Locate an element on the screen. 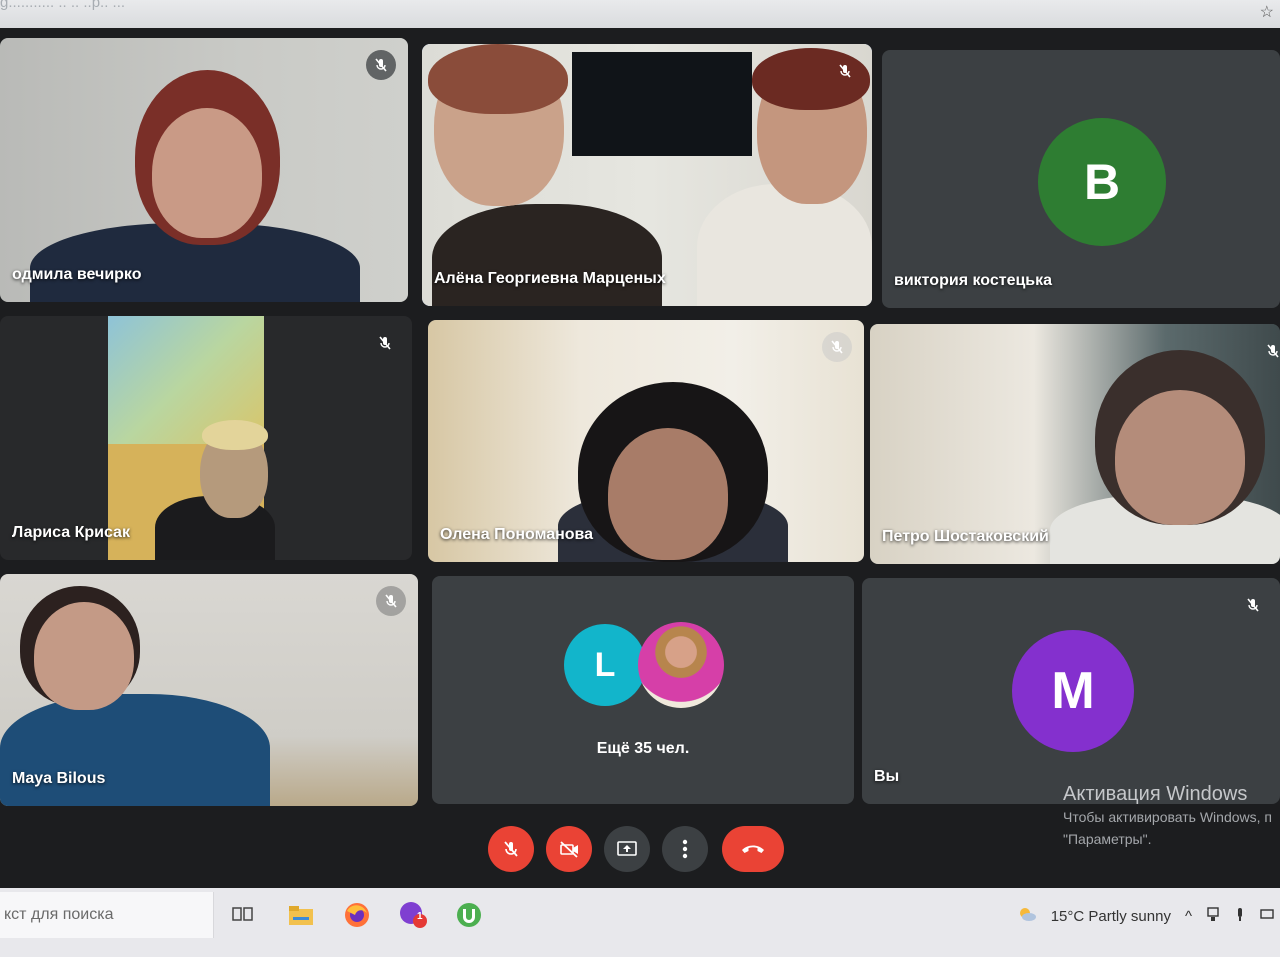 Image resolution: width=1280 pixels, height=957 pixels. participant-tile-active: Алёна Георгиевна Марценых is located at coordinates (647, 175).